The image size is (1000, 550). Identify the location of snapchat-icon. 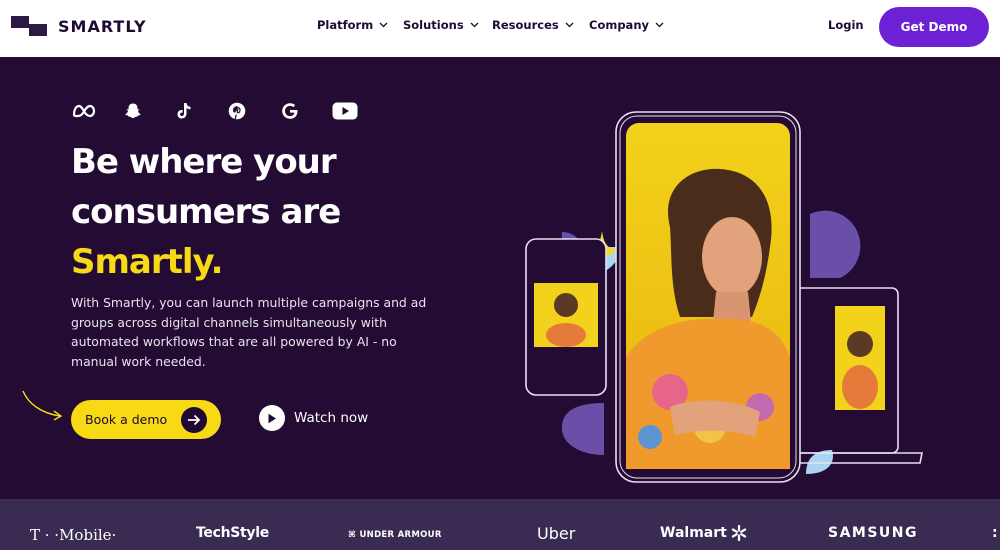
(150, 111).